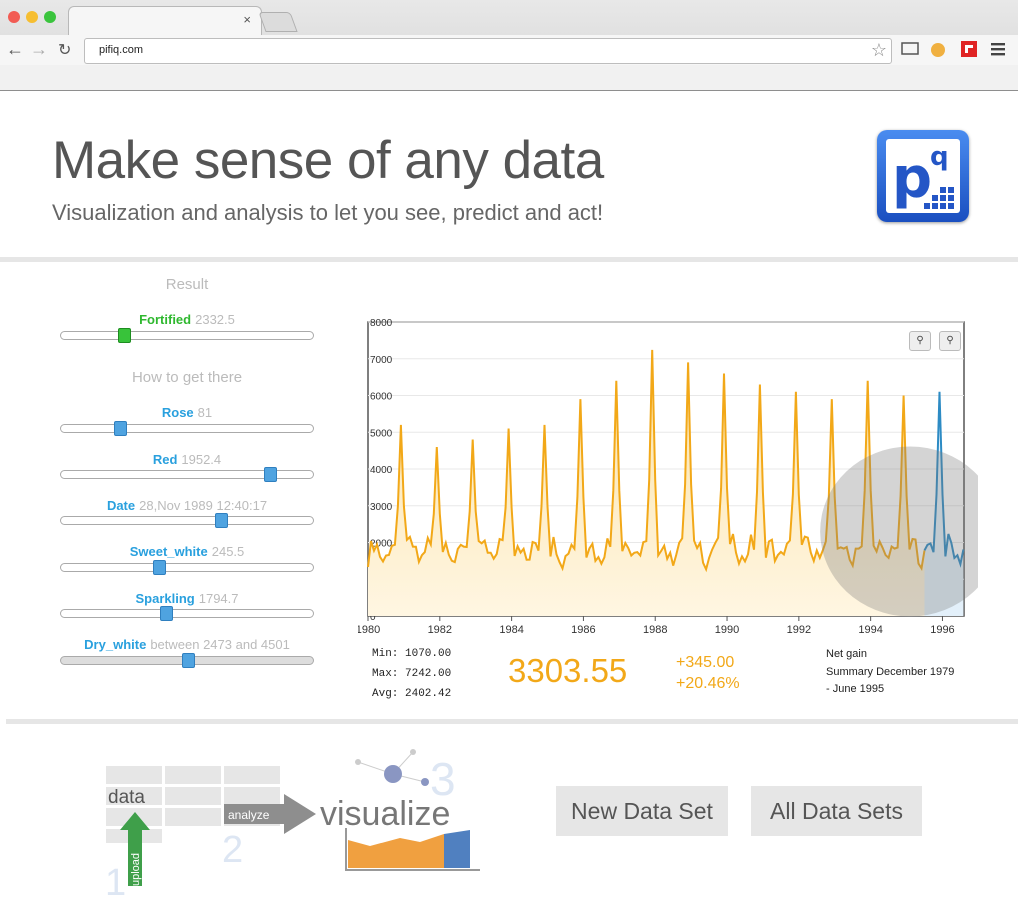 This screenshot has height=919, width=1018. What do you see at coordinates (328, 160) in the screenshot?
I see `page-title: Make sense of any data` at bounding box center [328, 160].